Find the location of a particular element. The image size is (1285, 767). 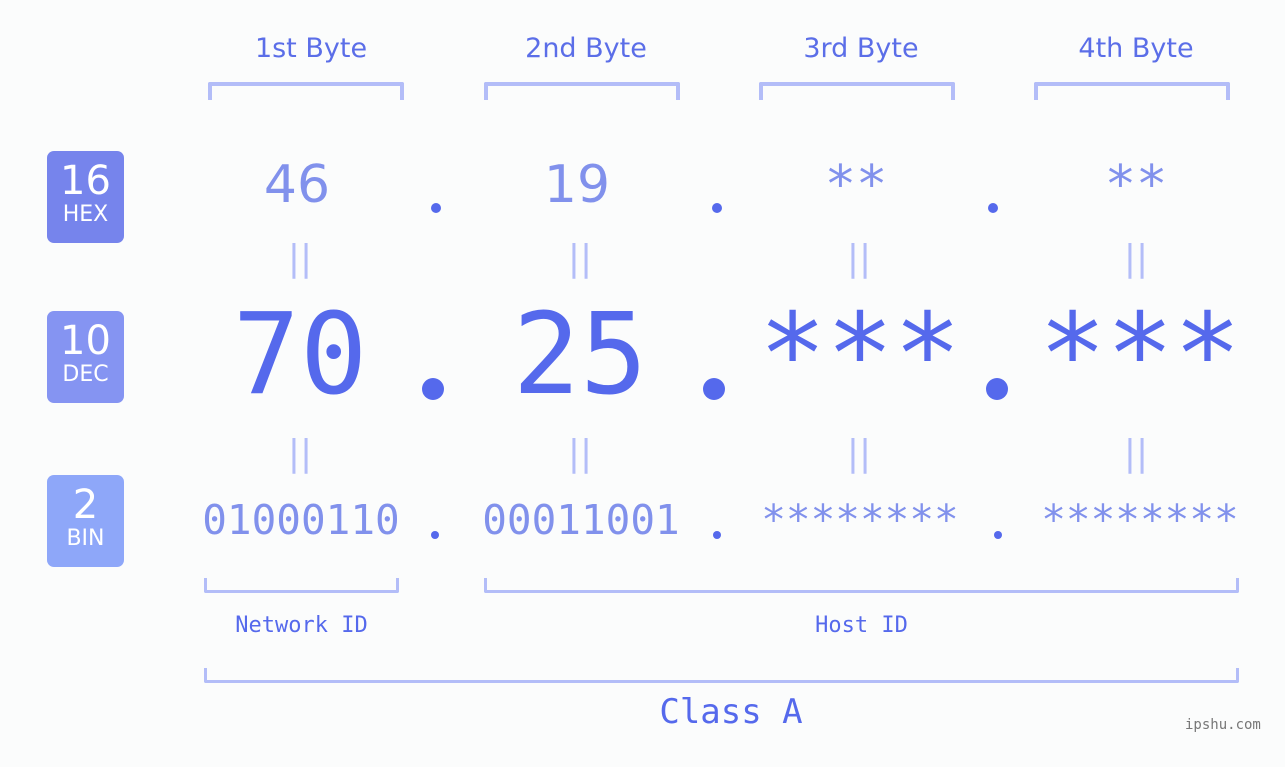

watermark: ipshu.com is located at coordinates (1223, 725).